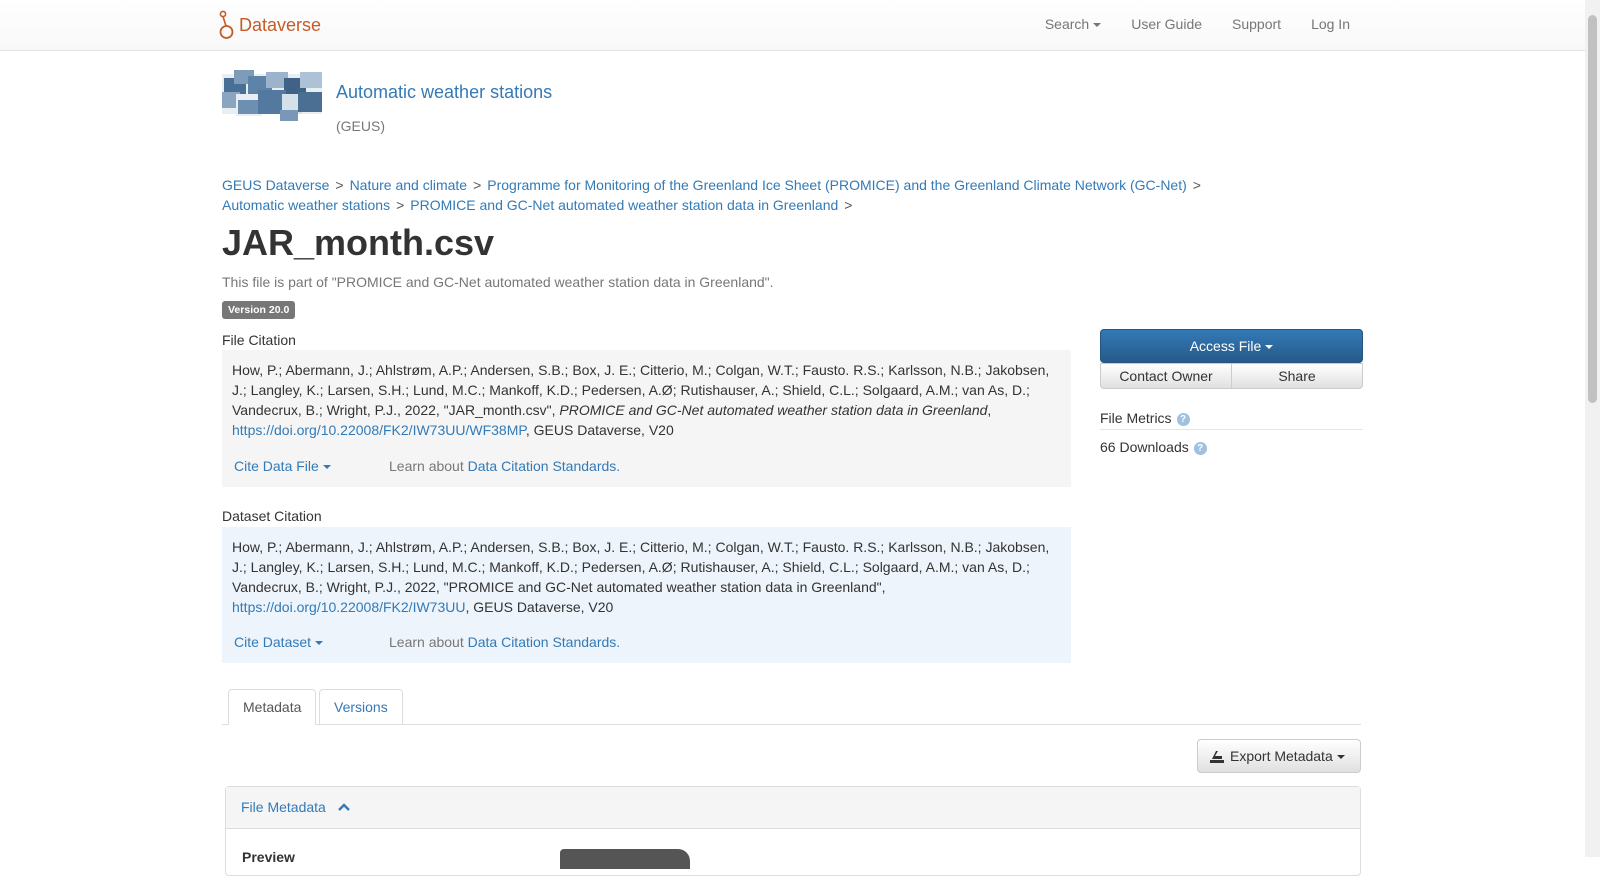 The image size is (1600, 876). Describe the element at coordinates (1297, 376) in the screenshot. I see `share-button: Share` at that location.